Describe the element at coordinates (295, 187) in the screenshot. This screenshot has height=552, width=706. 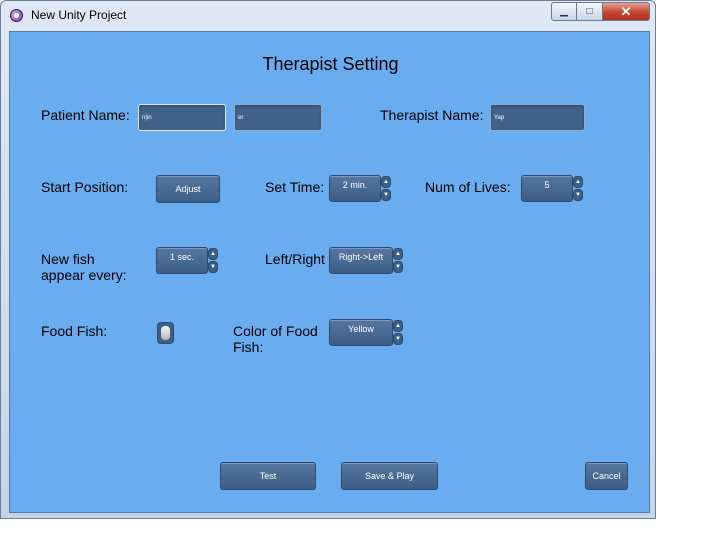
I see `set-time-label: Set Time:` at that location.